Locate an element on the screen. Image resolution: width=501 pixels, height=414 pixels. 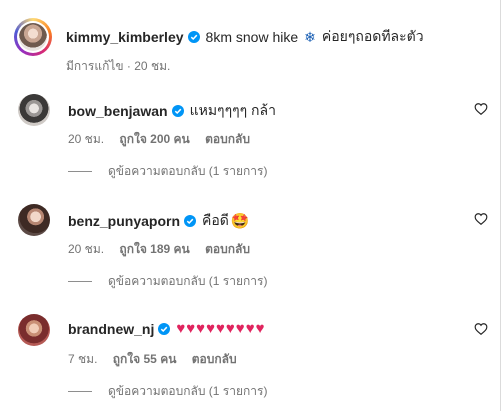
comment-username: brandnew_nj is located at coordinates (111, 329).